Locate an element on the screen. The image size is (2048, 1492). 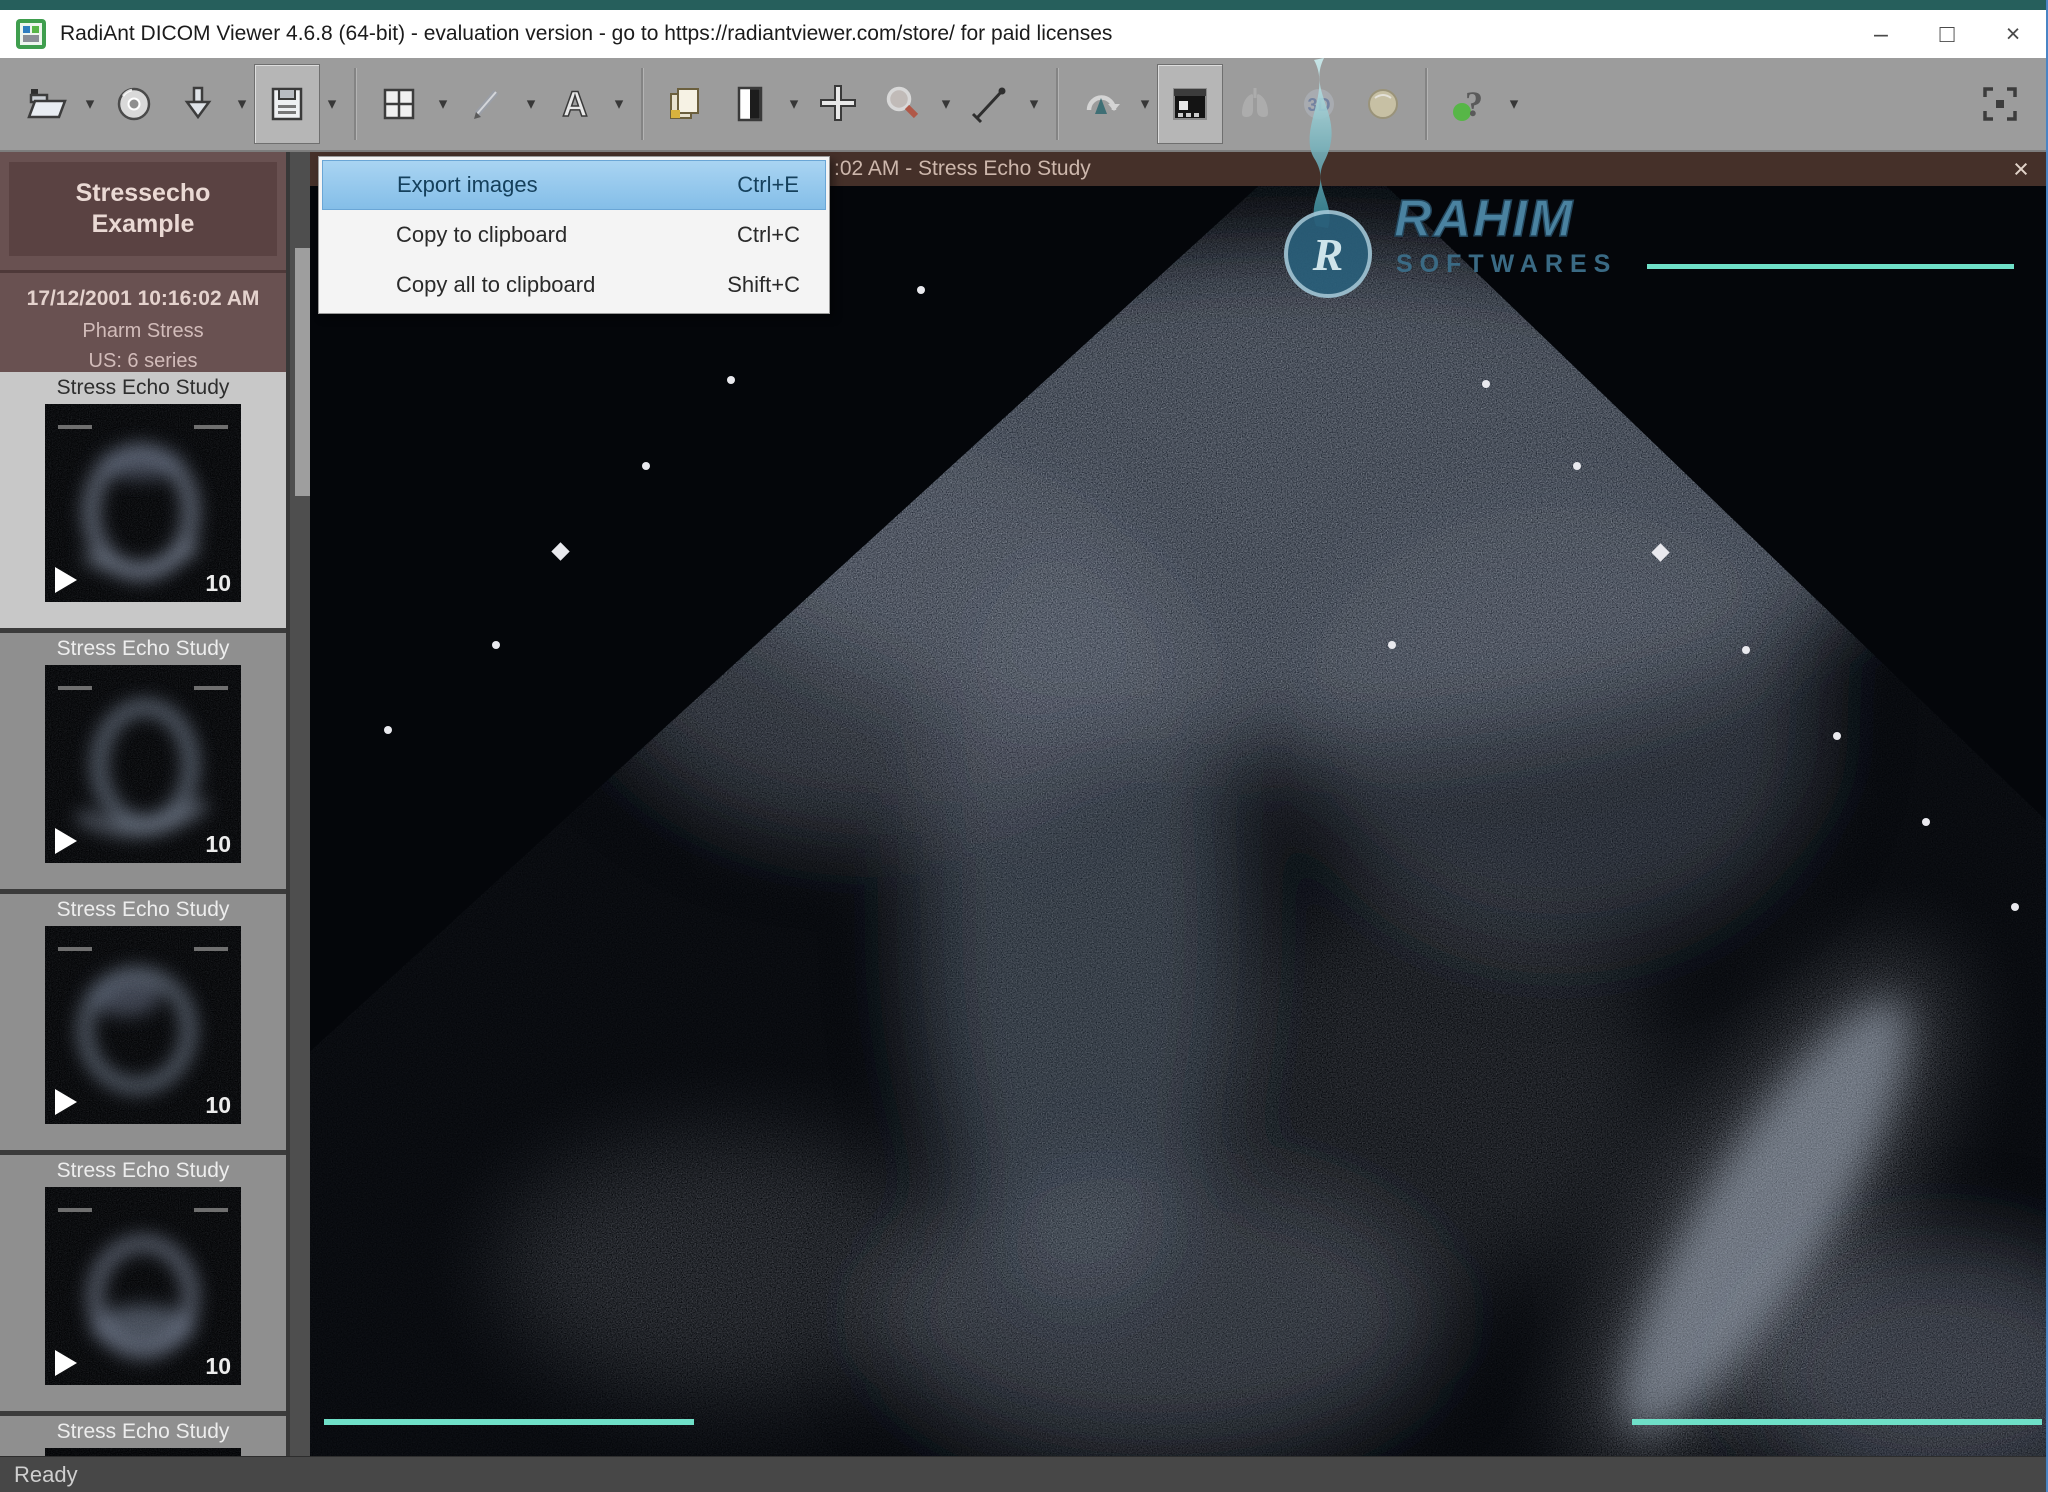
menu-item-shortcut: Ctrl+C is located at coordinates (768, 234).